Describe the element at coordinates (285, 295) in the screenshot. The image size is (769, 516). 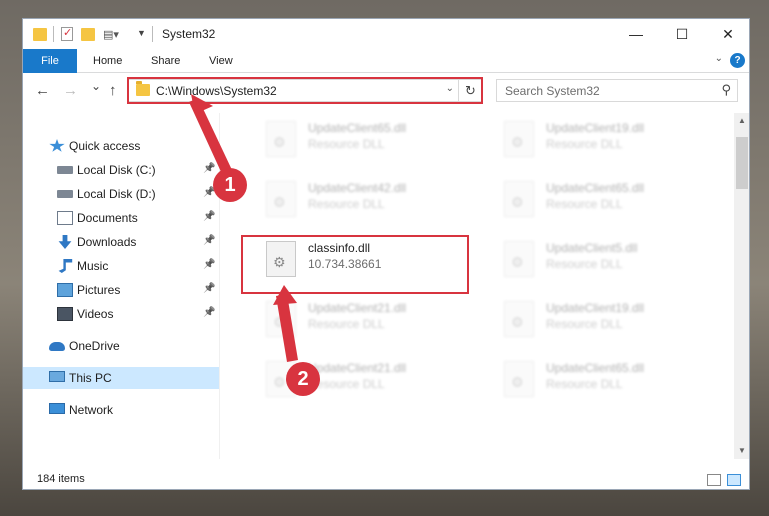
I see `arrow-2-head` at that location.